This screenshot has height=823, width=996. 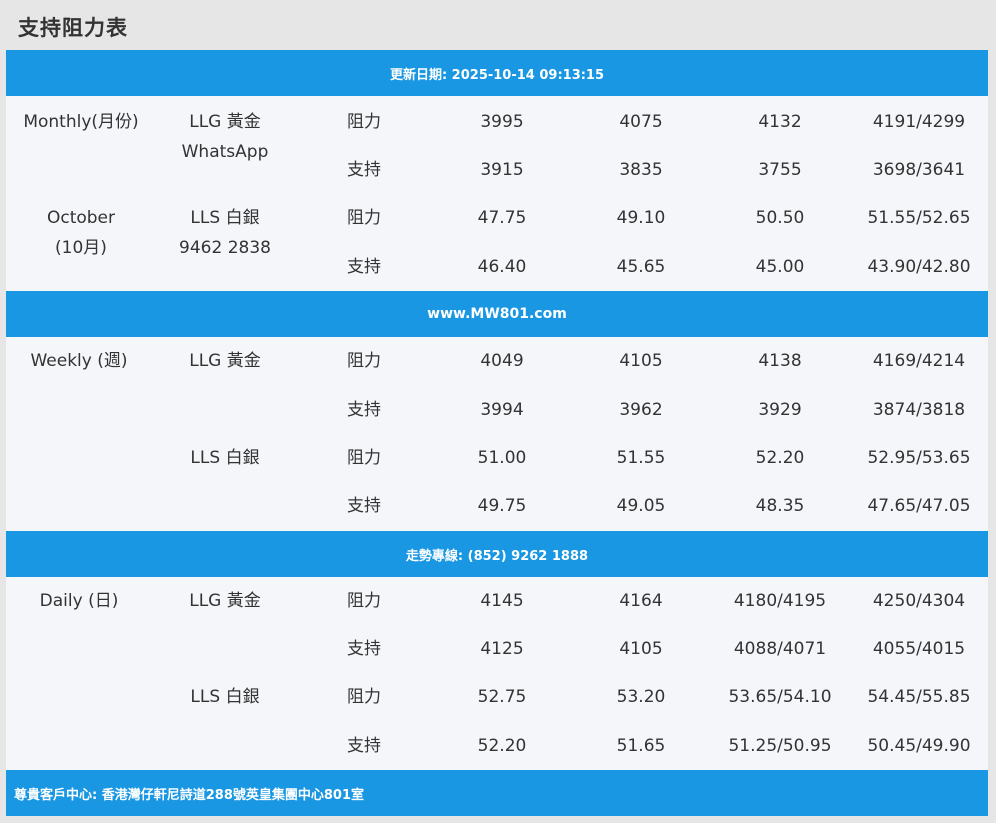 I want to click on value-cell: 54.45/55.85, so click(x=919, y=697).